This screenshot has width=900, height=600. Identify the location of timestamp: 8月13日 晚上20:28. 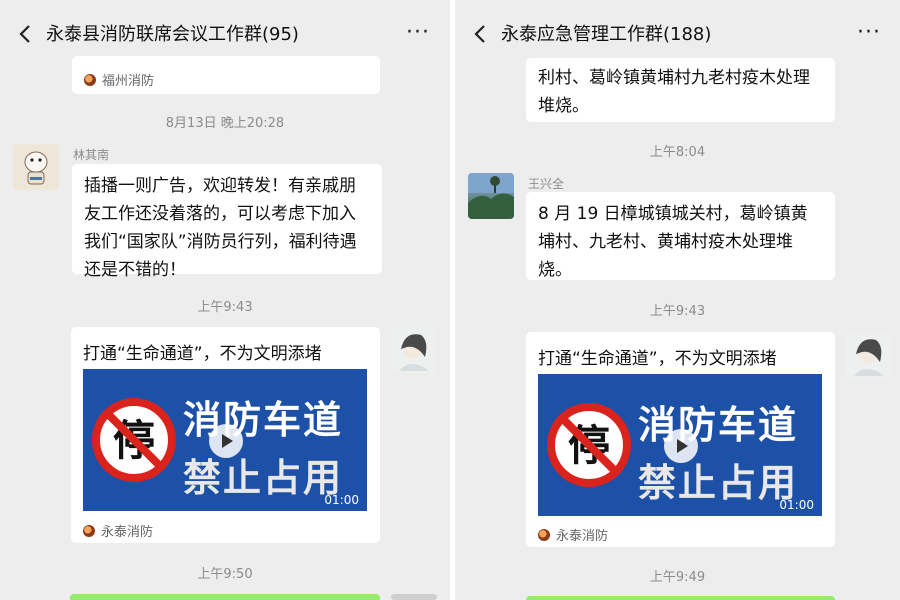
(225, 123).